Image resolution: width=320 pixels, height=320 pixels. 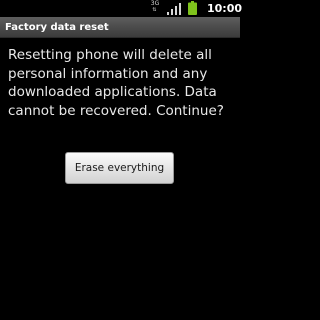 I want to click on battery-icon, so click(x=192, y=8).